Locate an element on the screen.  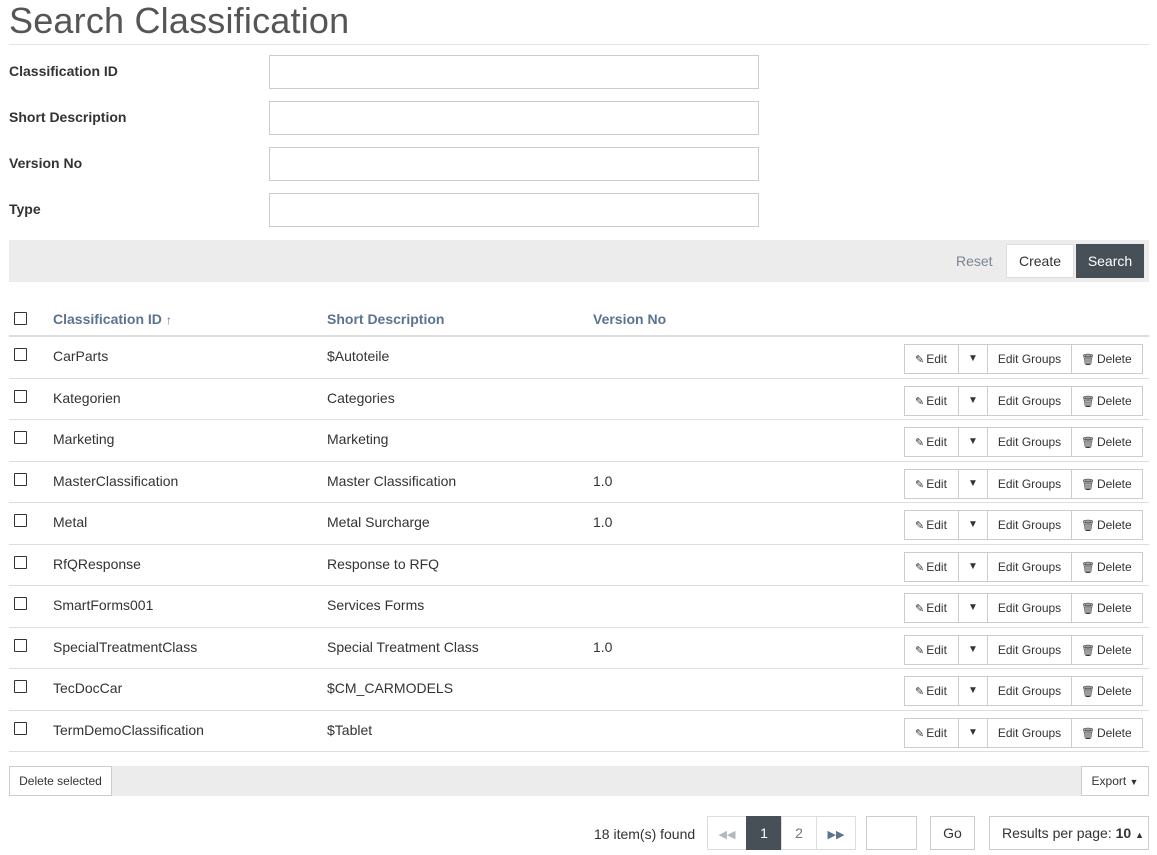
results-per-page-dropdown: Results per page: 10 ▲ is located at coordinates (1069, 833).